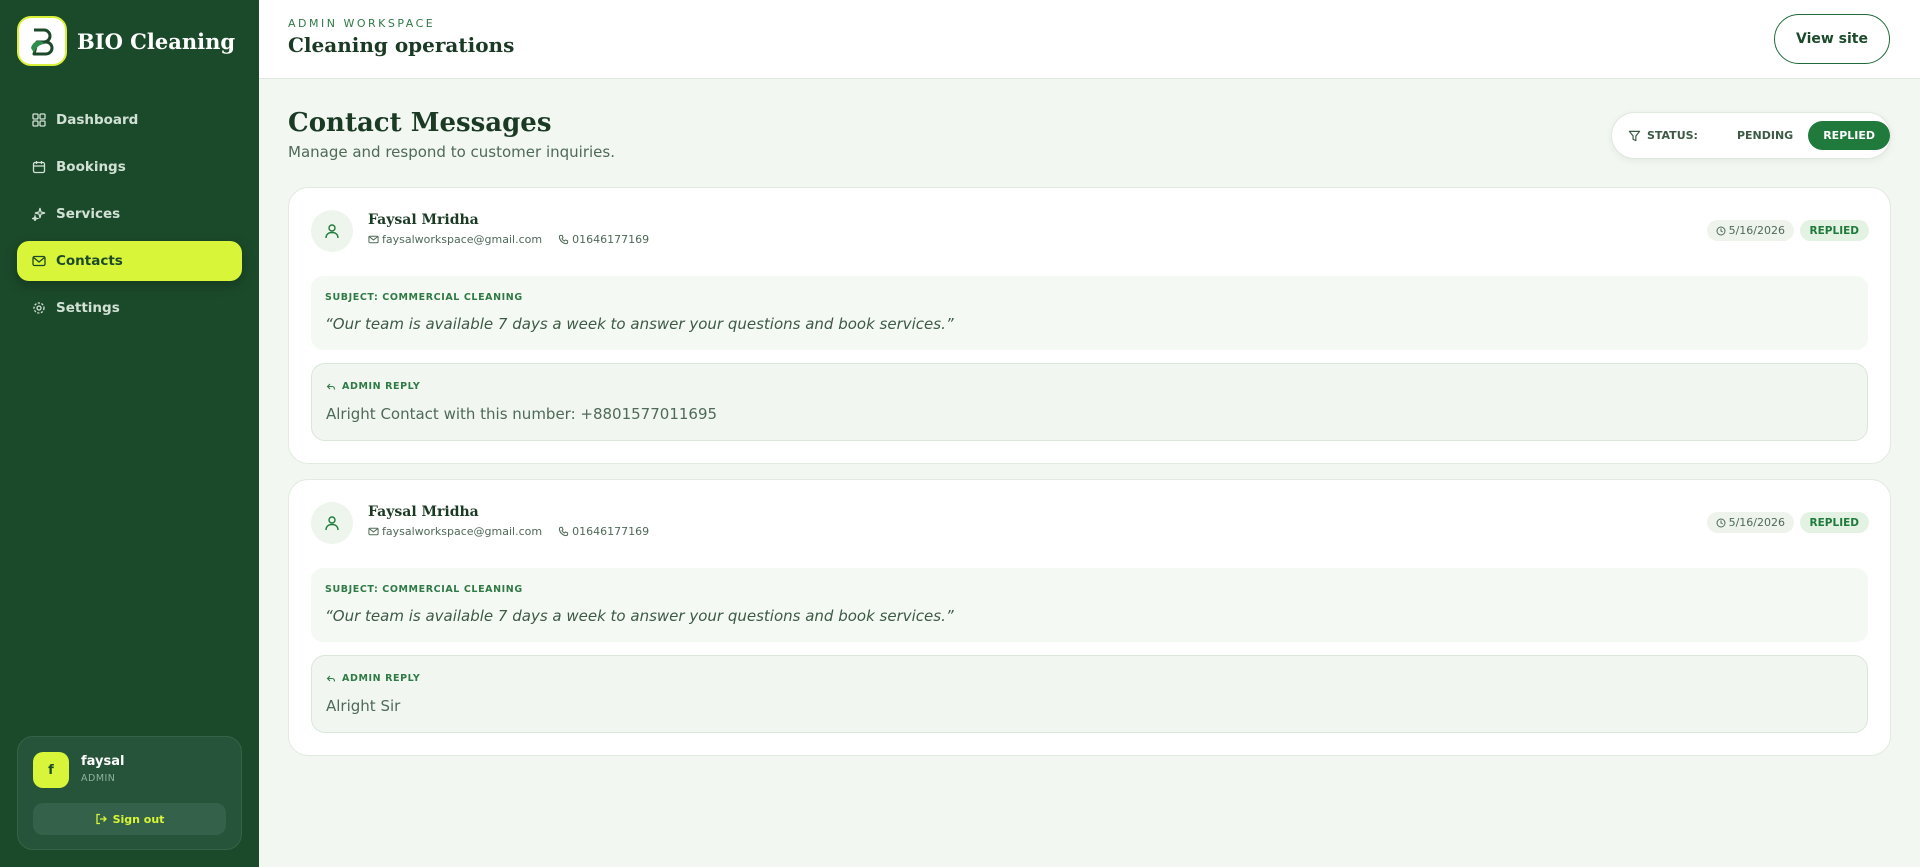 Image resolution: width=1920 pixels, height=867 pixels. What do you see at coordinates (156, 41) in the screenshot?
I see `brand-name: BIO Cleaning` at bounding box center [156, 41].